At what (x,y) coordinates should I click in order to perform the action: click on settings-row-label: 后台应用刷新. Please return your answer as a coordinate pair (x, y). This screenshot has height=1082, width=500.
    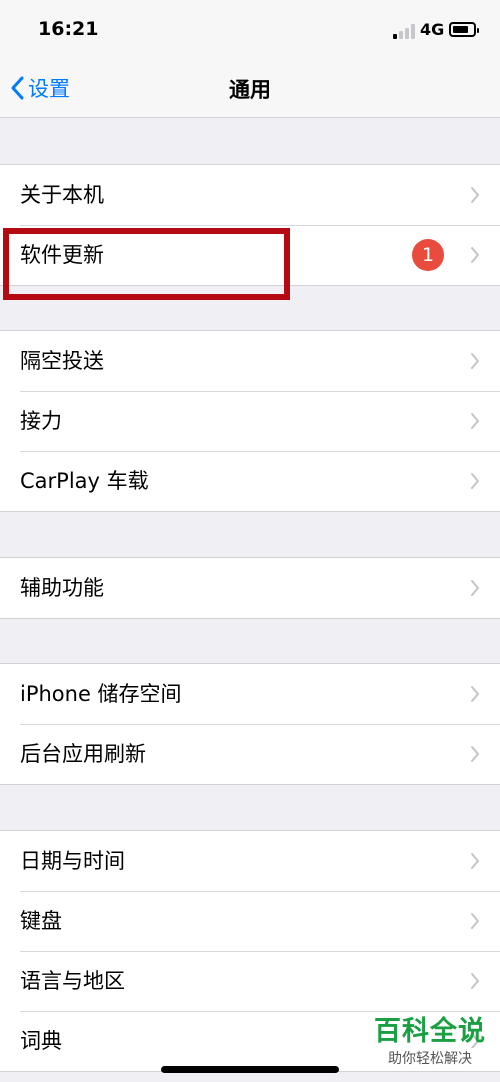
    Looking at the image, I should click on (83, 754).